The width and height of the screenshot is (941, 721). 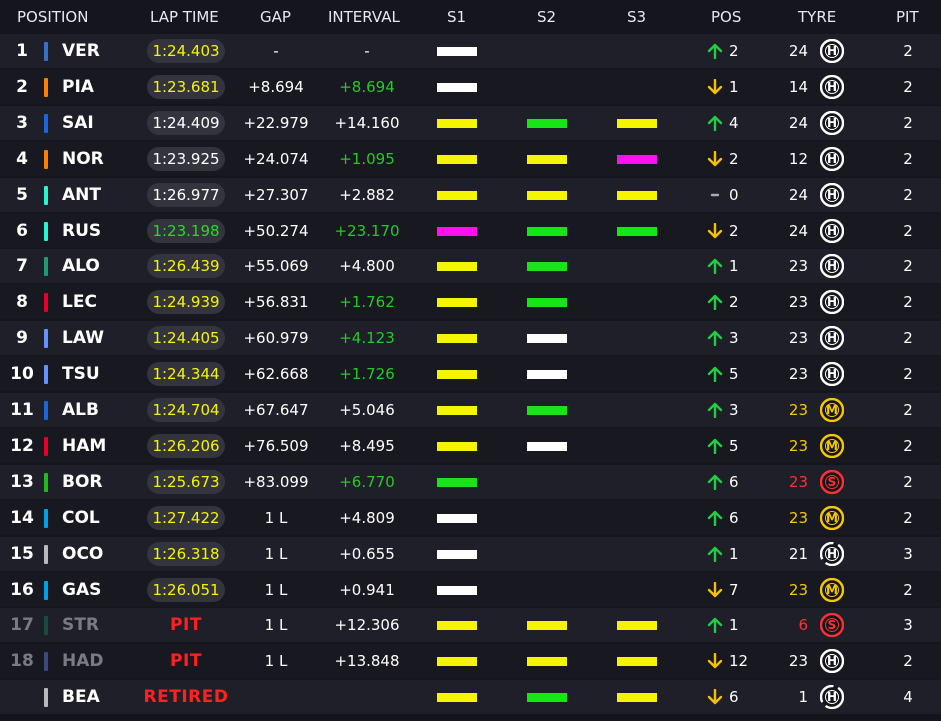 I want to click on table-row: 3 SAI 1:24.409 +22.979 +14.160 4 24 H 2, so click(x=470, y=122).